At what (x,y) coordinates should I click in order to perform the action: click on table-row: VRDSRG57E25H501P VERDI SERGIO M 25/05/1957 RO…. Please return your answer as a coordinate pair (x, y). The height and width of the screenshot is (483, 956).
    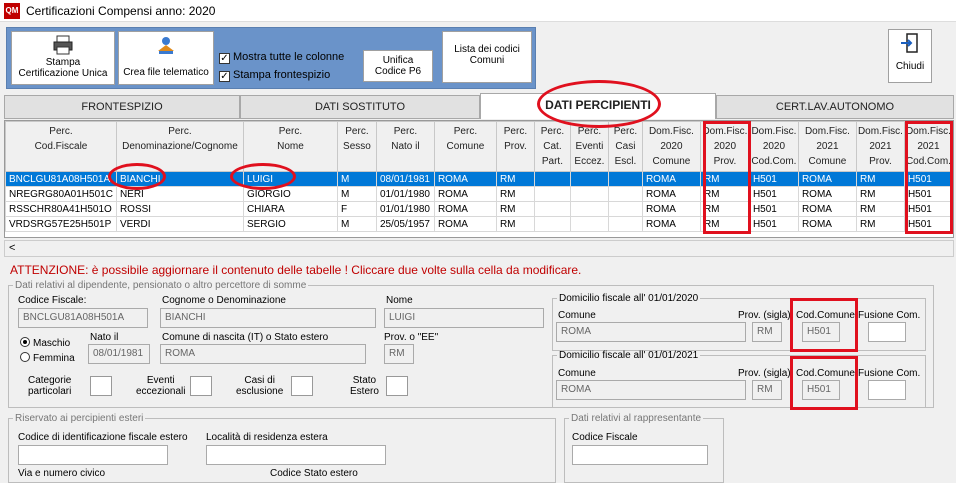
    Looking at the image, I should click on (479, 224).